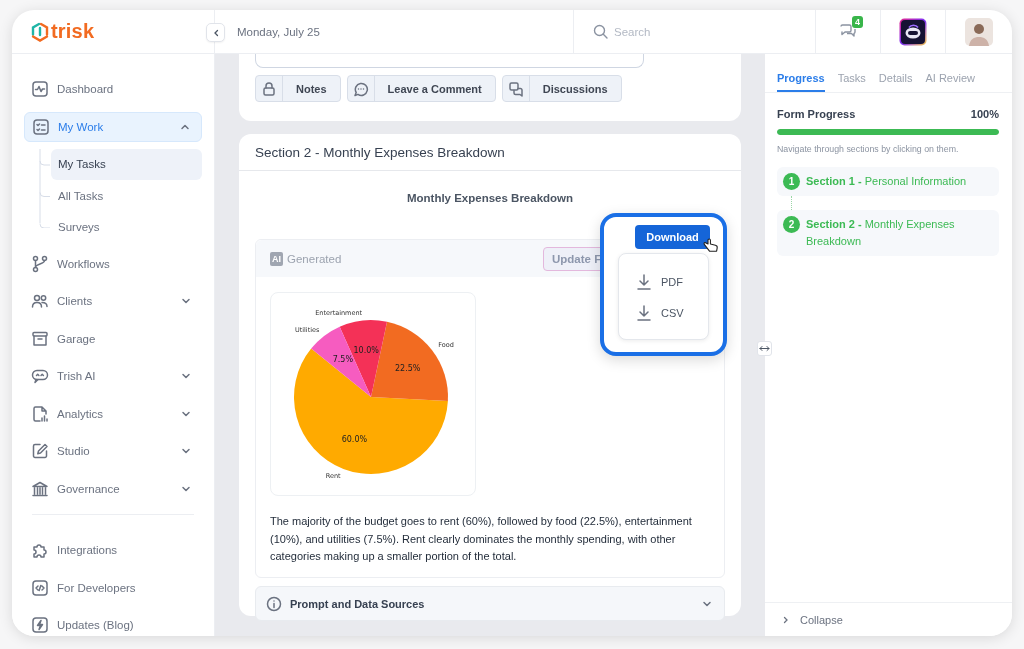 This screenshot has height=649, width=1024. Describe the element at coordinates (113, 451) in the screenshot. I see `nav-item: Studio` at that location.